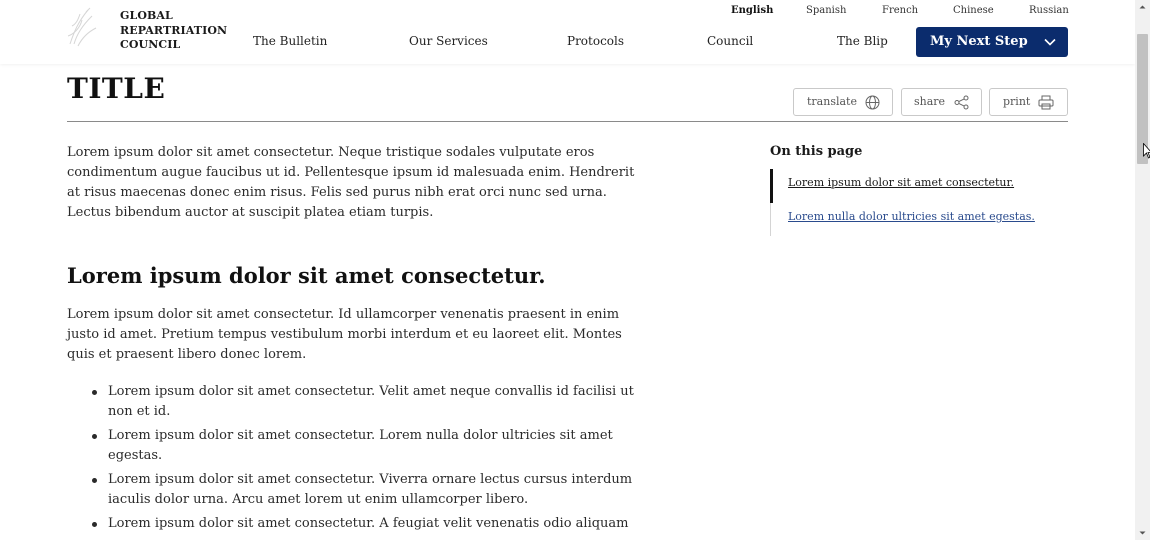 The width and height of the screenshot is (1150, 540). I want to click on on-this-page-link-1: Lorem ipsum dolor sit amet consectetur., so click(901, 182).